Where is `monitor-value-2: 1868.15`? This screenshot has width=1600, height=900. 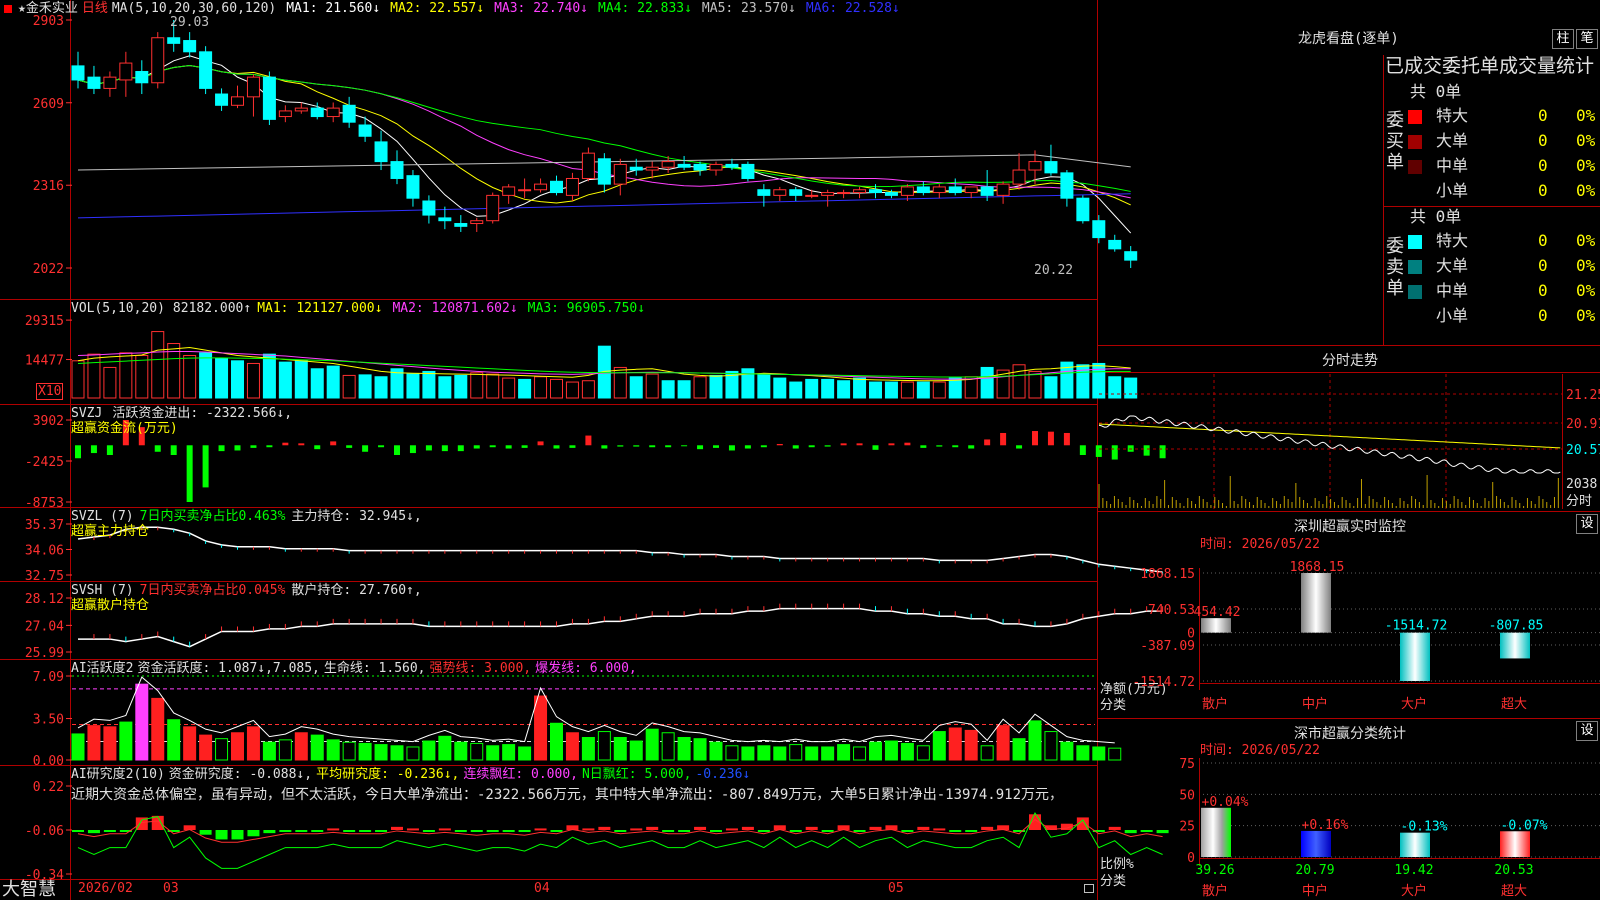 monitor-value-2: 1868.15 is located at coordinates (1317, 567).